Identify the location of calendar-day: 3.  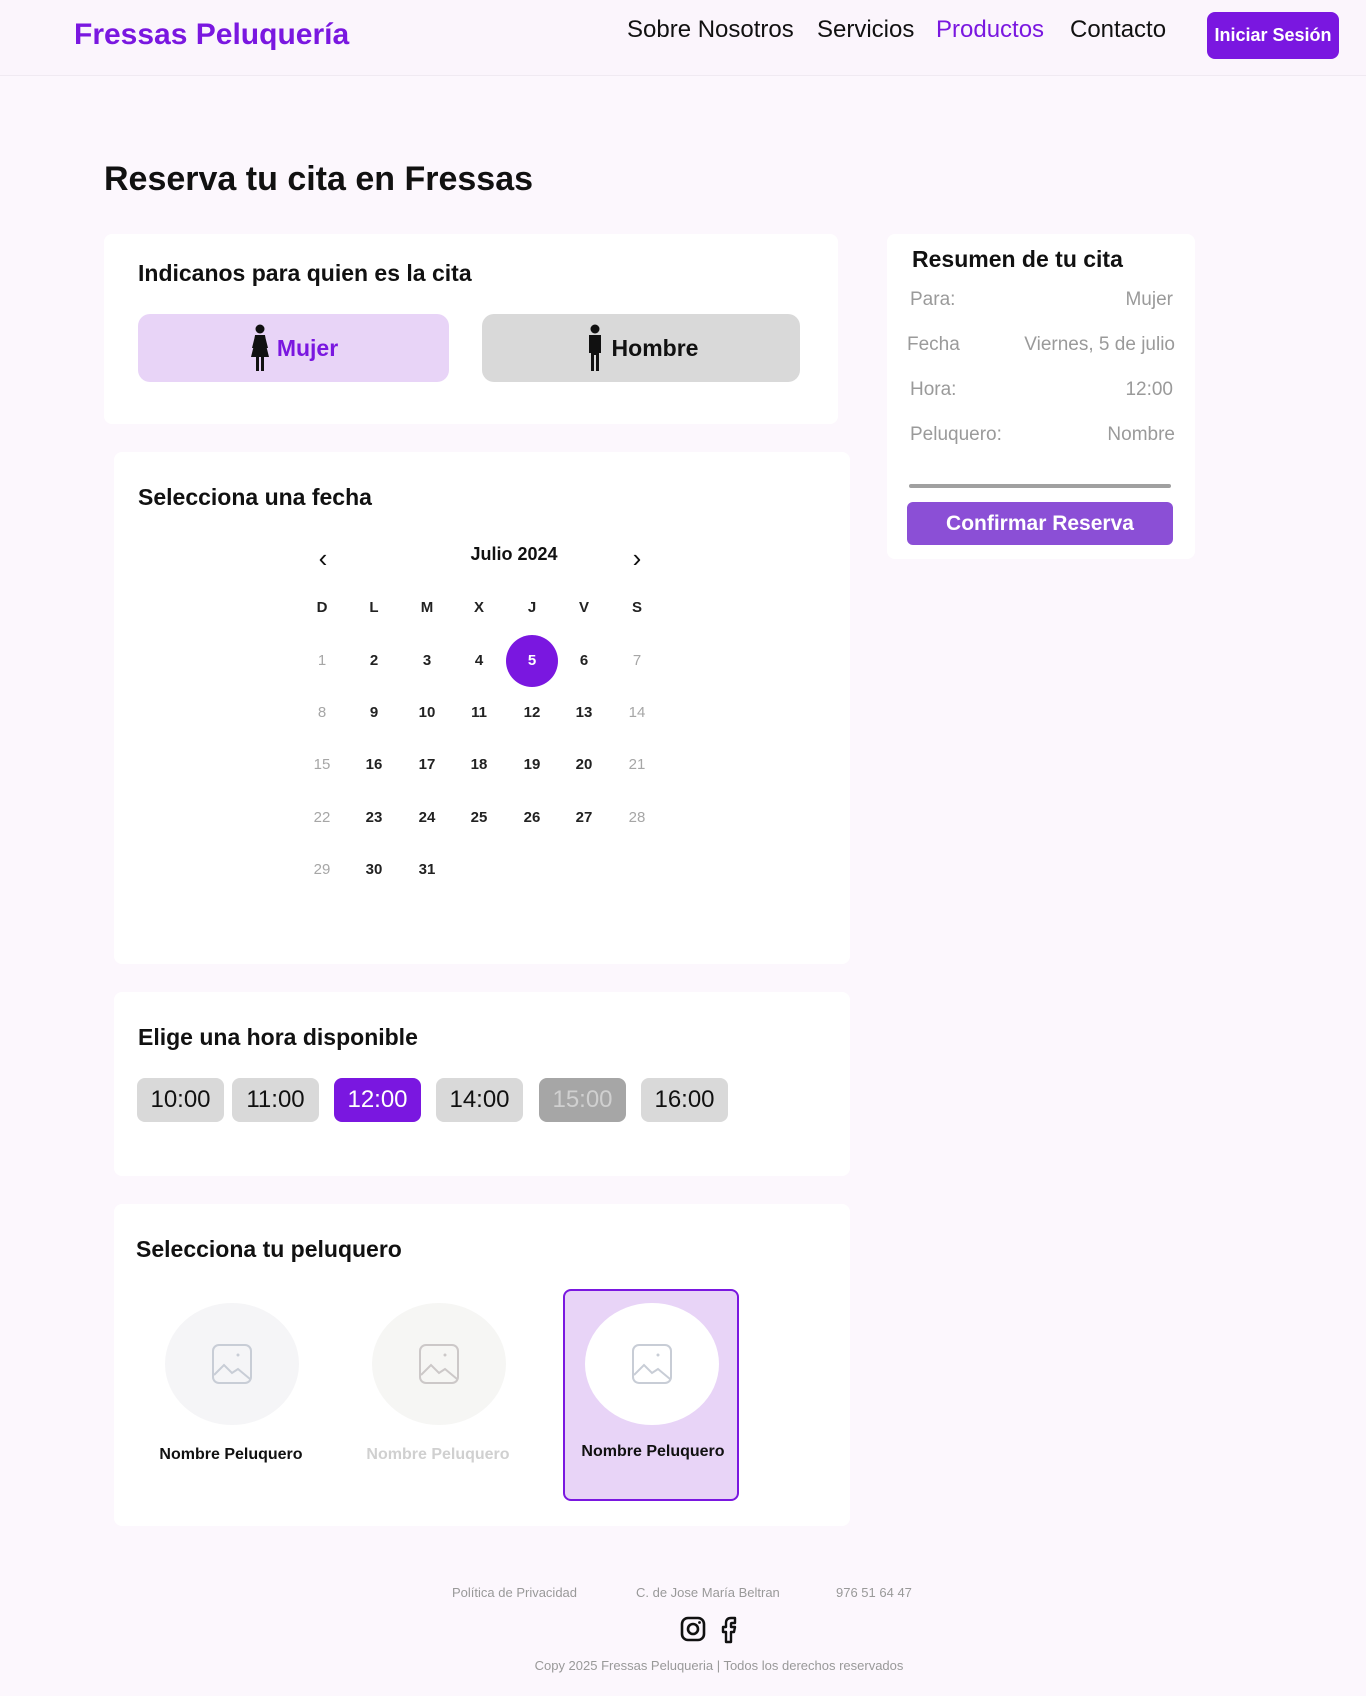
(427, 661).